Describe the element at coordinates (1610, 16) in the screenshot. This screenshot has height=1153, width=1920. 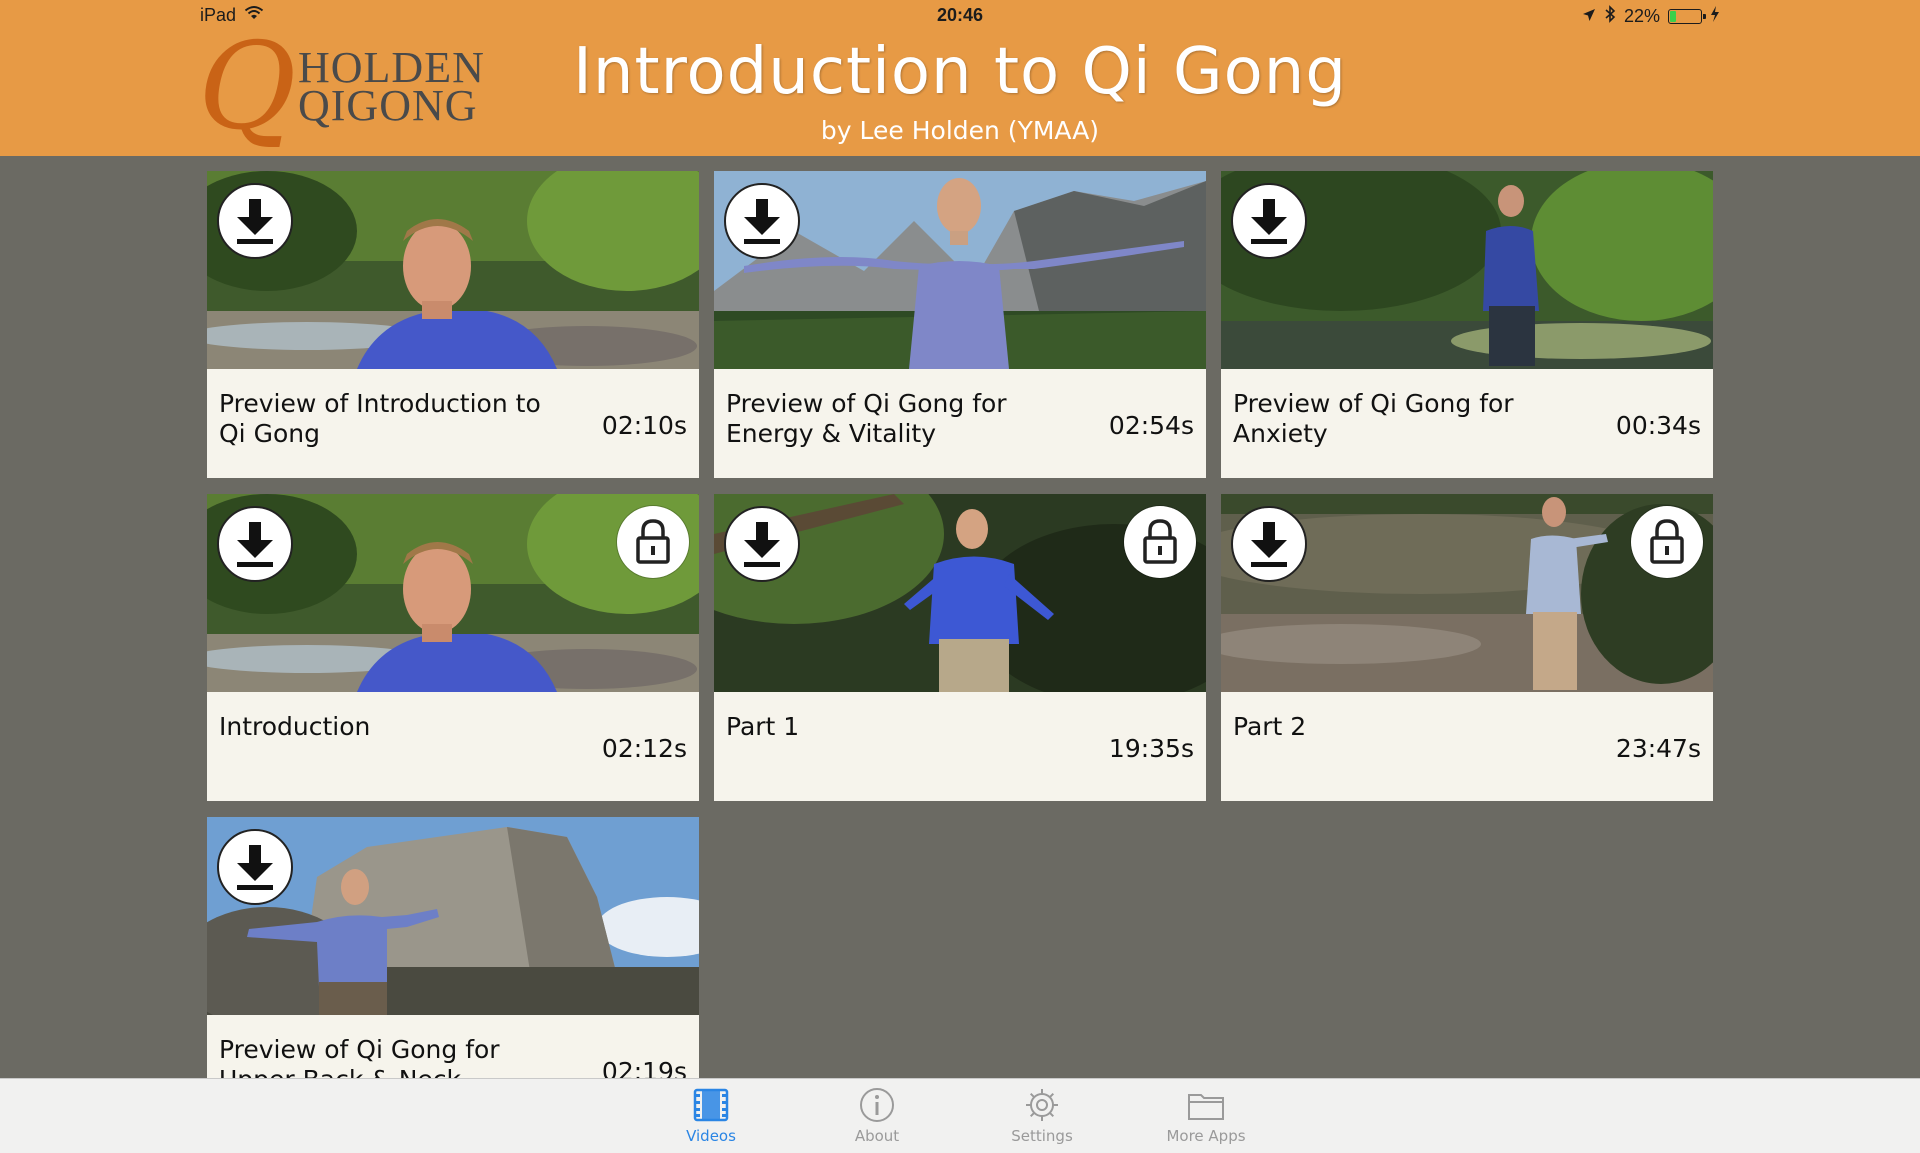
I see `bluetooth-icon` at that location.